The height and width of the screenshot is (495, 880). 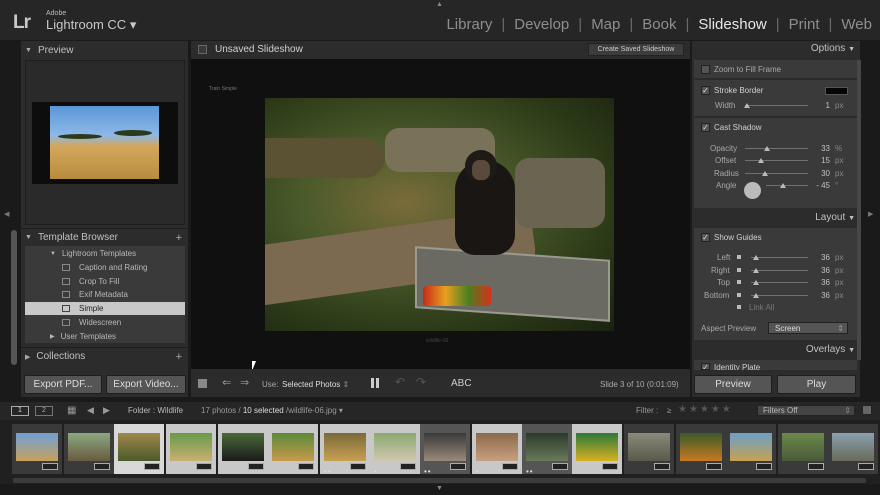 I want to click on collapse-bottom-arrow-icon: ▼, so click(x=439, y=488).